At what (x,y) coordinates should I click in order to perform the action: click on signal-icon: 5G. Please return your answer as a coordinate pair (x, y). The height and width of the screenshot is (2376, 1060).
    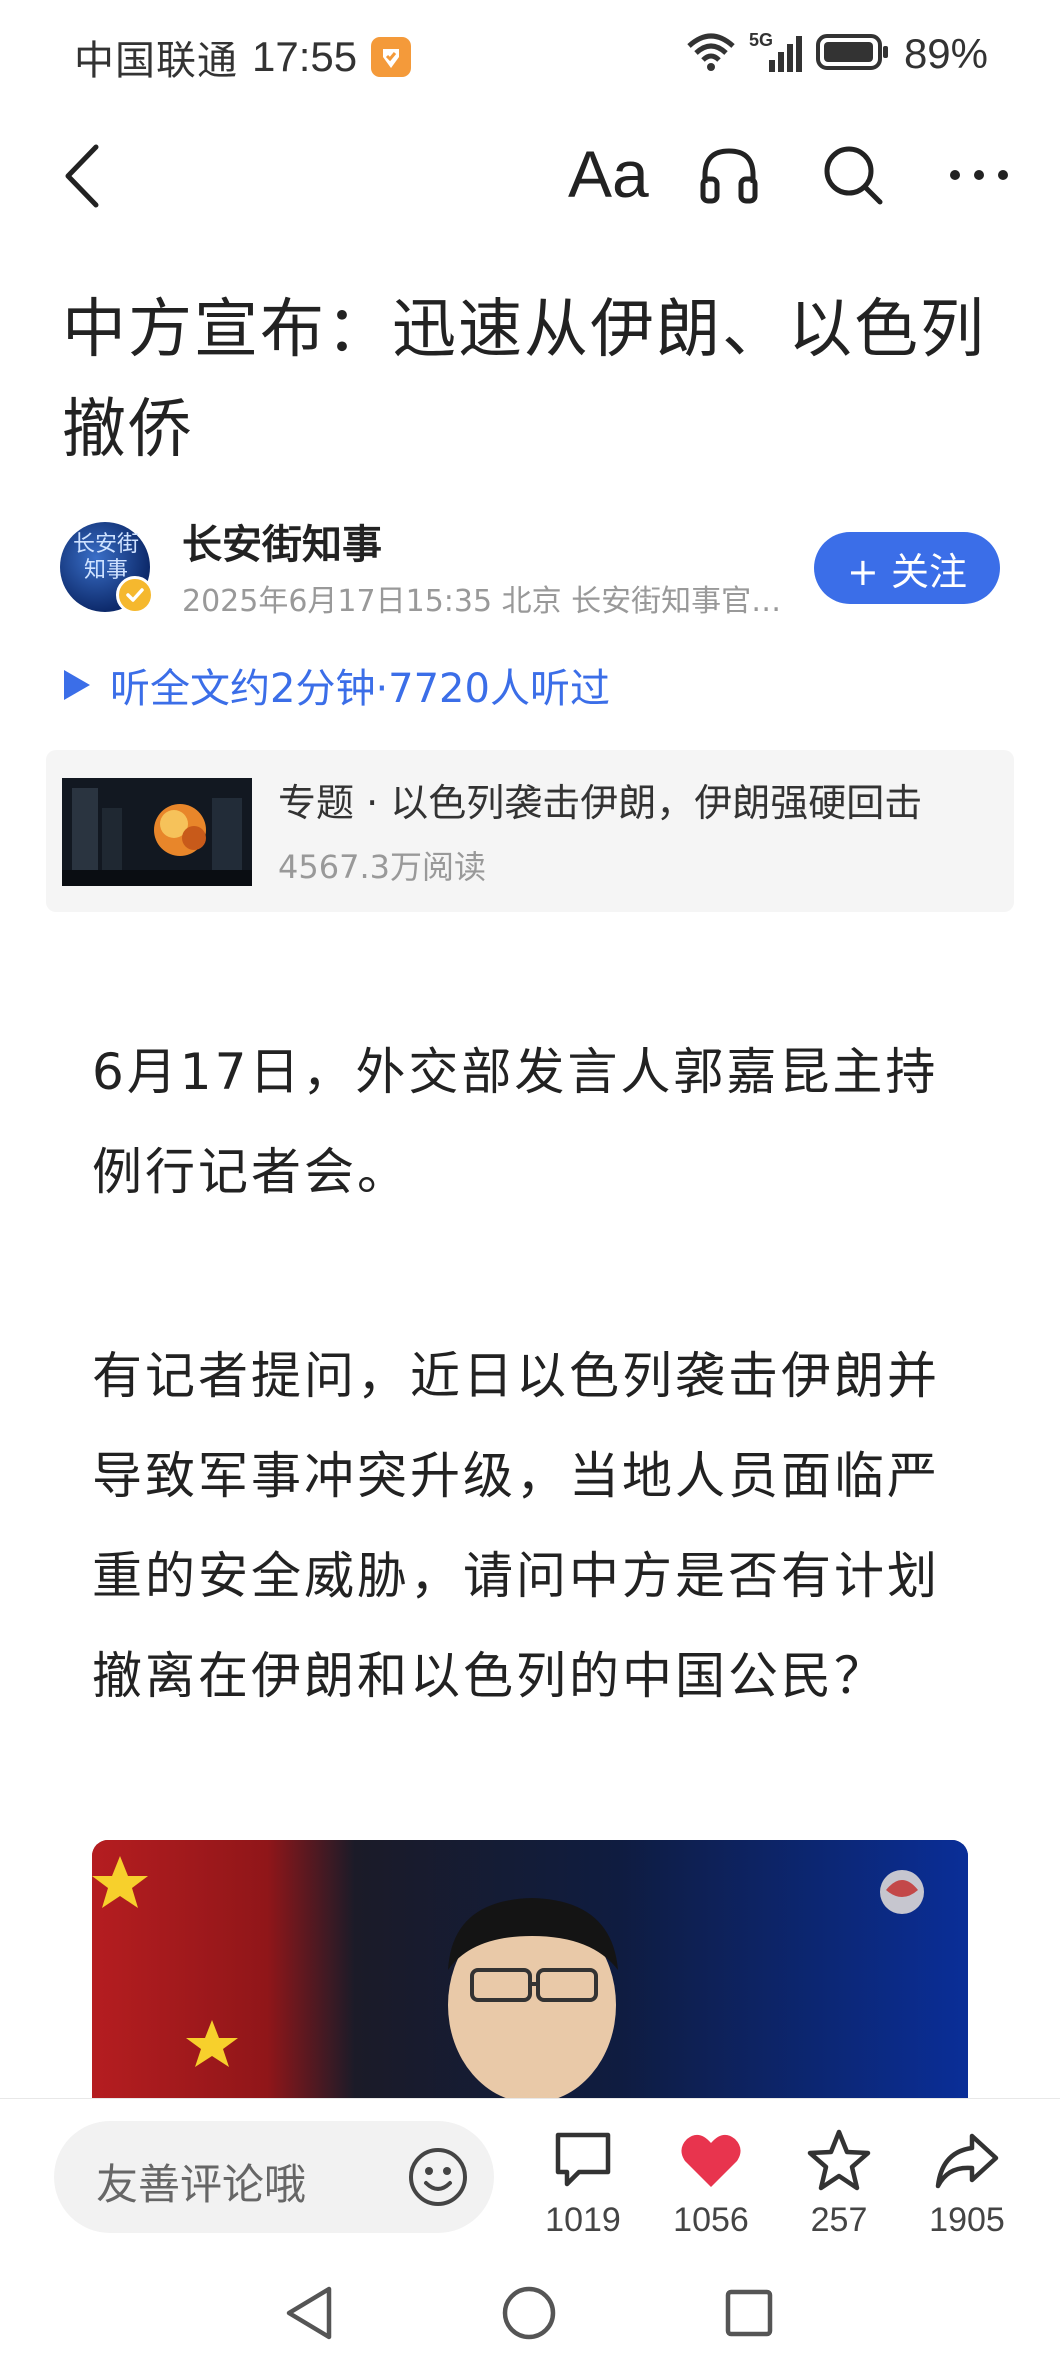
    Looking at the image, I should click on (775, 51).